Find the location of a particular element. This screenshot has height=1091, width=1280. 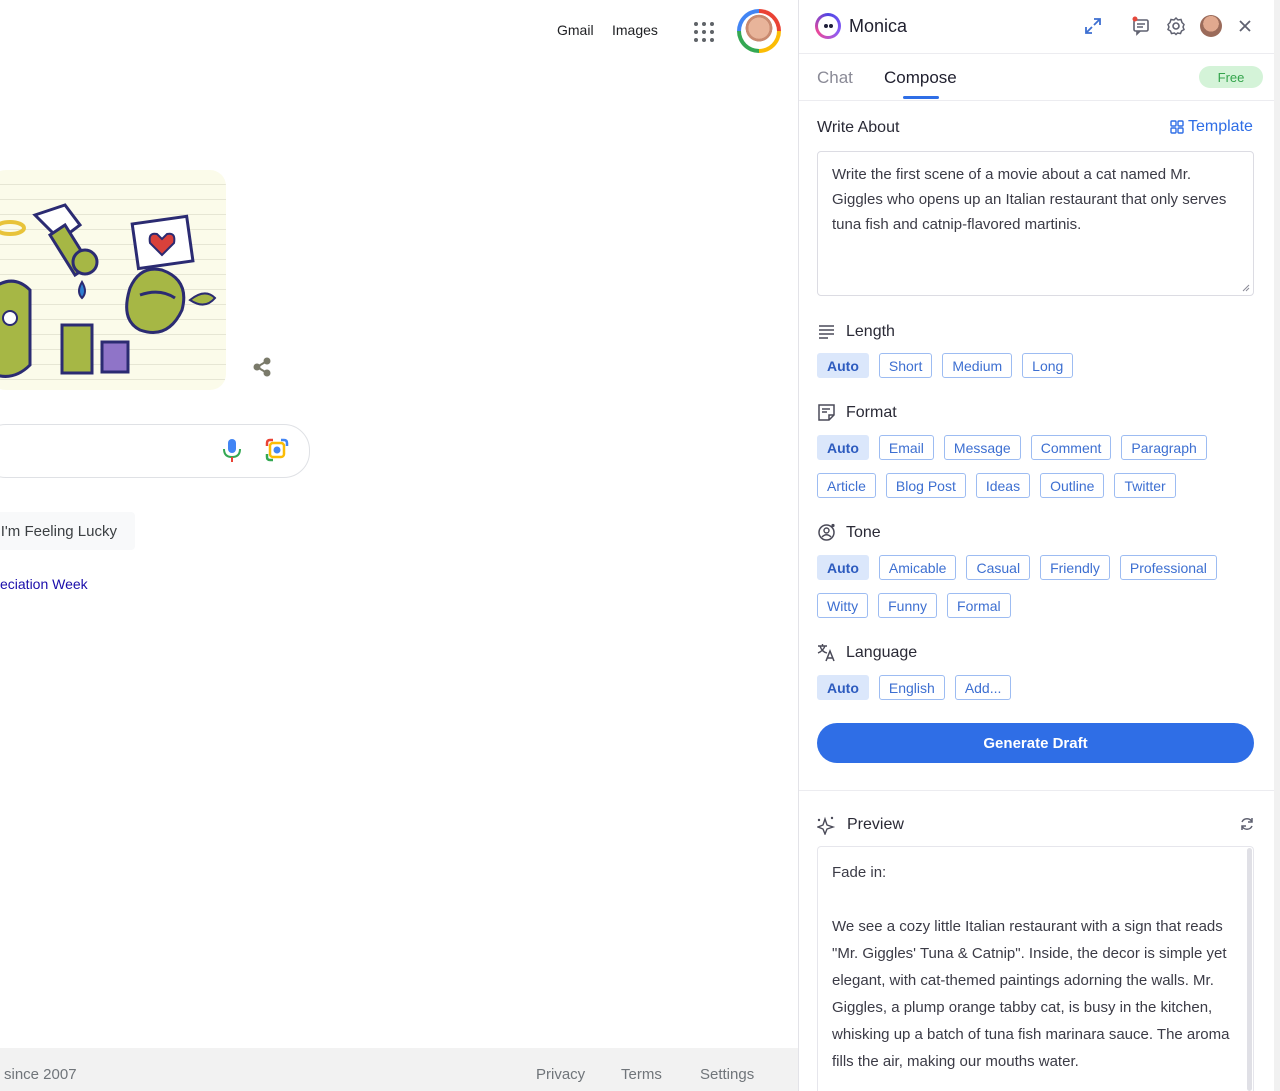

footer-settings-link: Settings is located at coordinates (727, 1074).